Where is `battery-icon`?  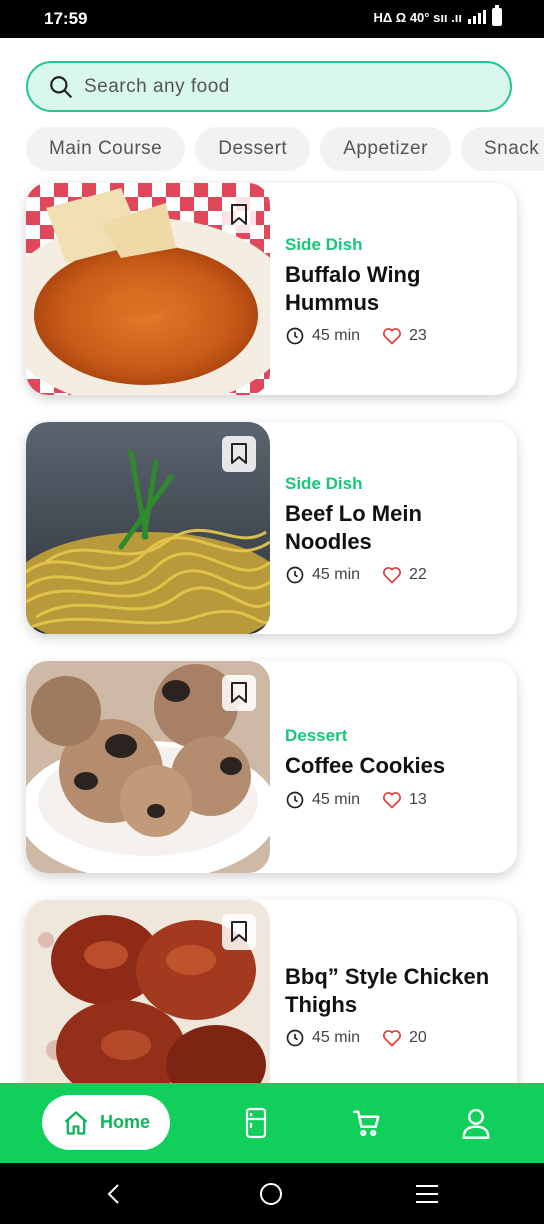
battery-icon is located at coordinates (497, 15).